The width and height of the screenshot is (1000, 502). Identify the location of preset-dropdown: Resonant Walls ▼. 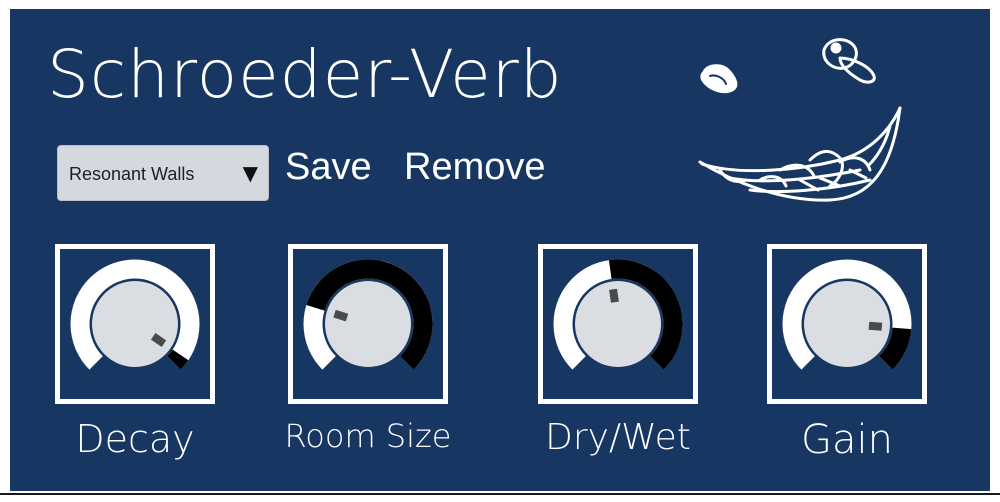
(163, 173).